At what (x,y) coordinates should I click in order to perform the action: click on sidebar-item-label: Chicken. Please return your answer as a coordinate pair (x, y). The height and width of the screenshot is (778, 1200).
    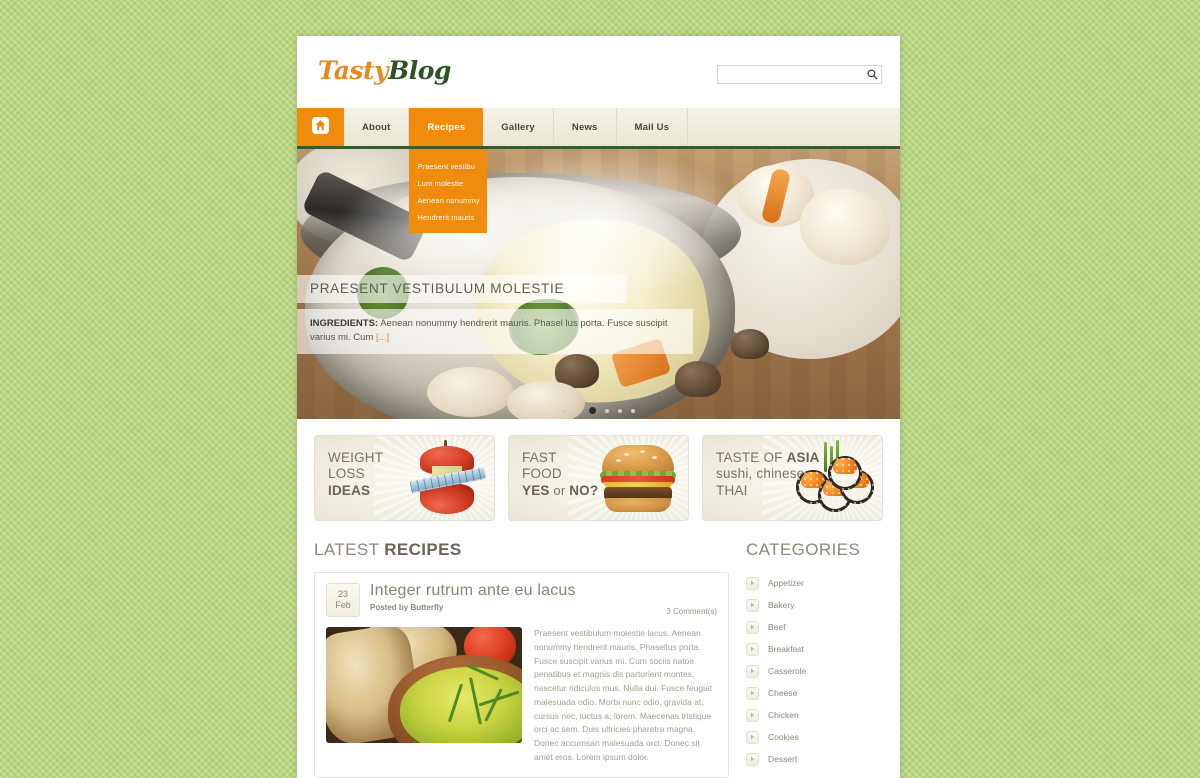
    Looking at the image, I should click on (783, 715).